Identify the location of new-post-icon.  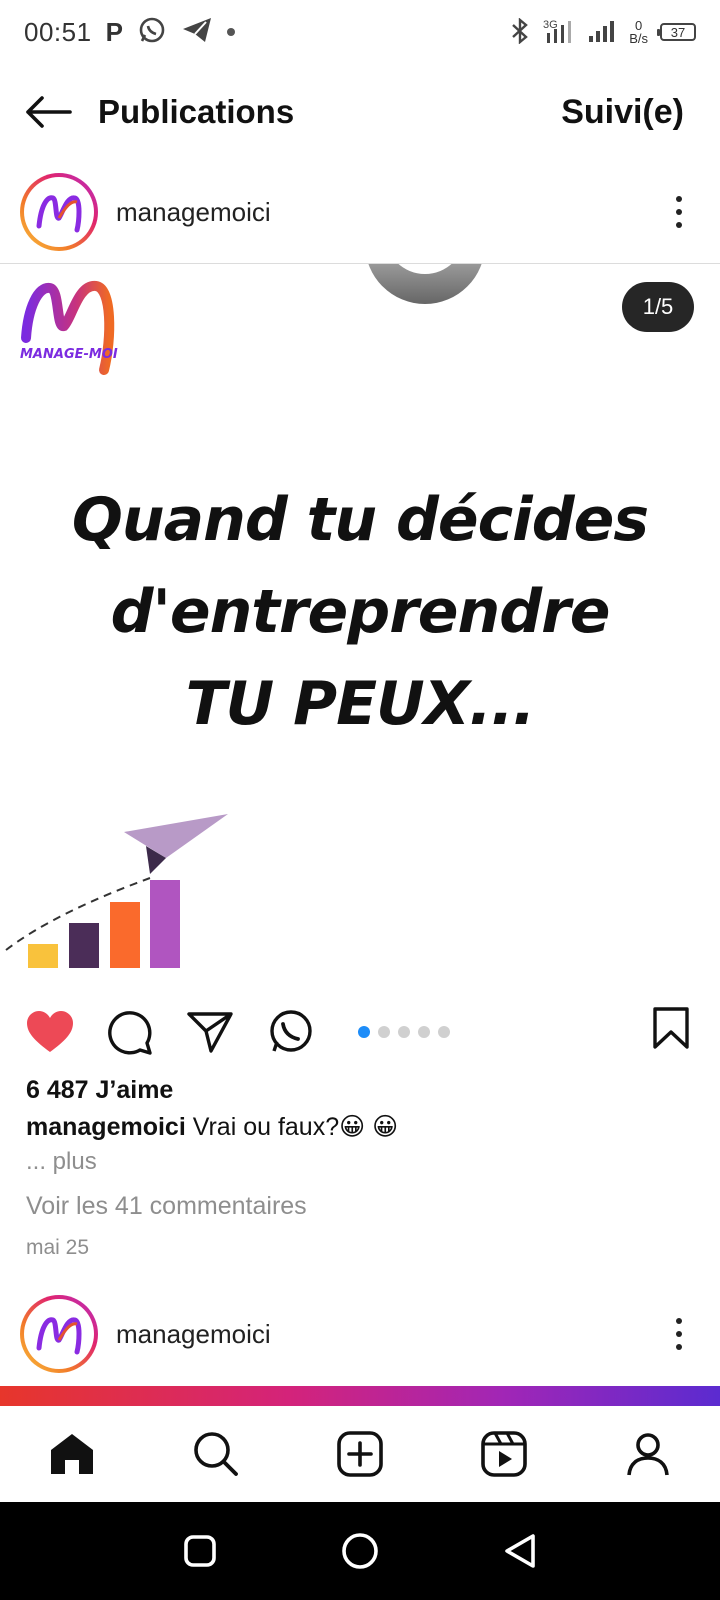
(360, 1454).